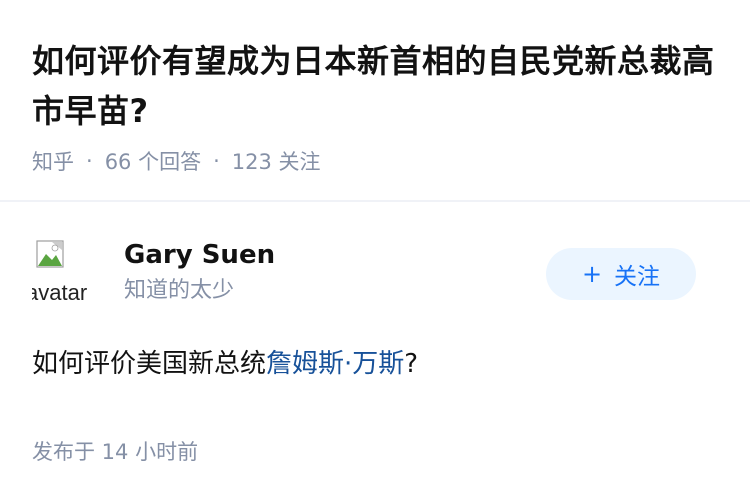  What do you see at coordinates (637, 277) in the screenshot?
I see `follow-button-label: 关注` at bounding box center [637, 277].